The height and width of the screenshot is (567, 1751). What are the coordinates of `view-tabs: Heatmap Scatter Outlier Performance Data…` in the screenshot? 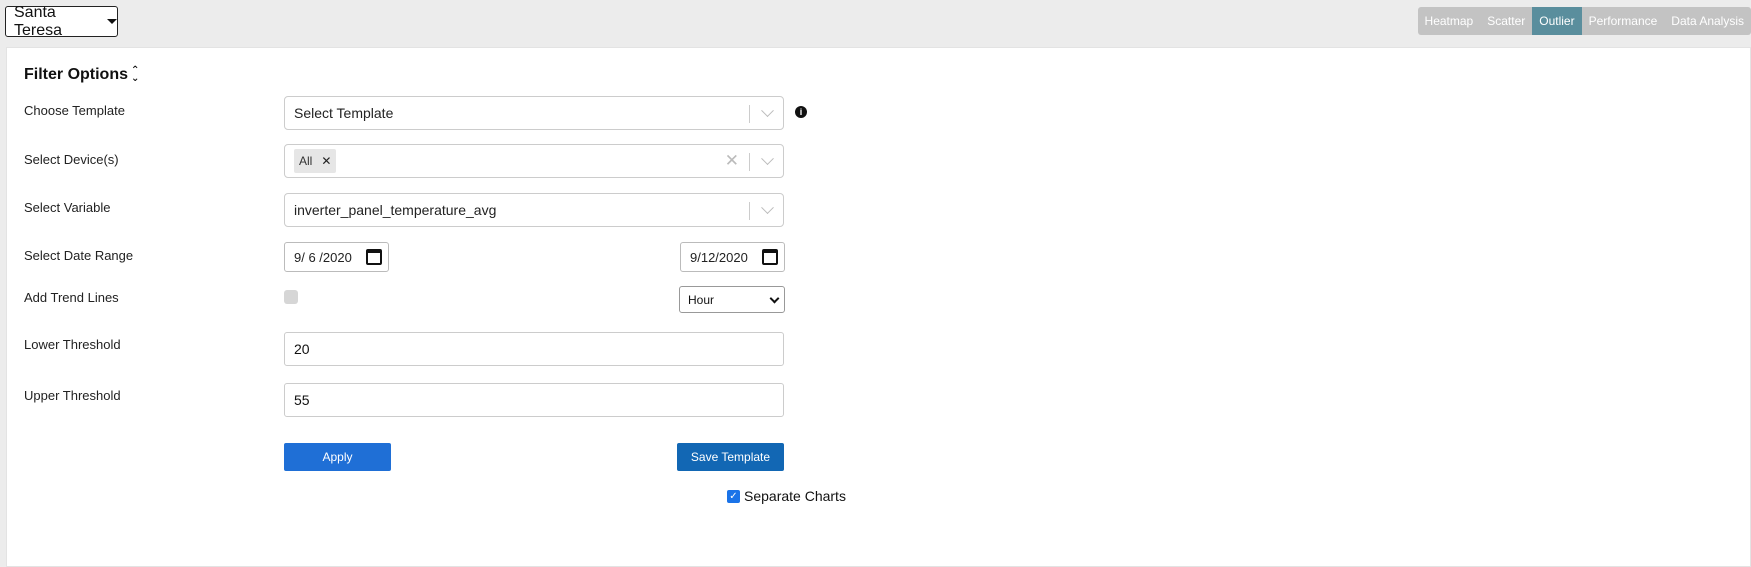 It's located at (1584, 21).